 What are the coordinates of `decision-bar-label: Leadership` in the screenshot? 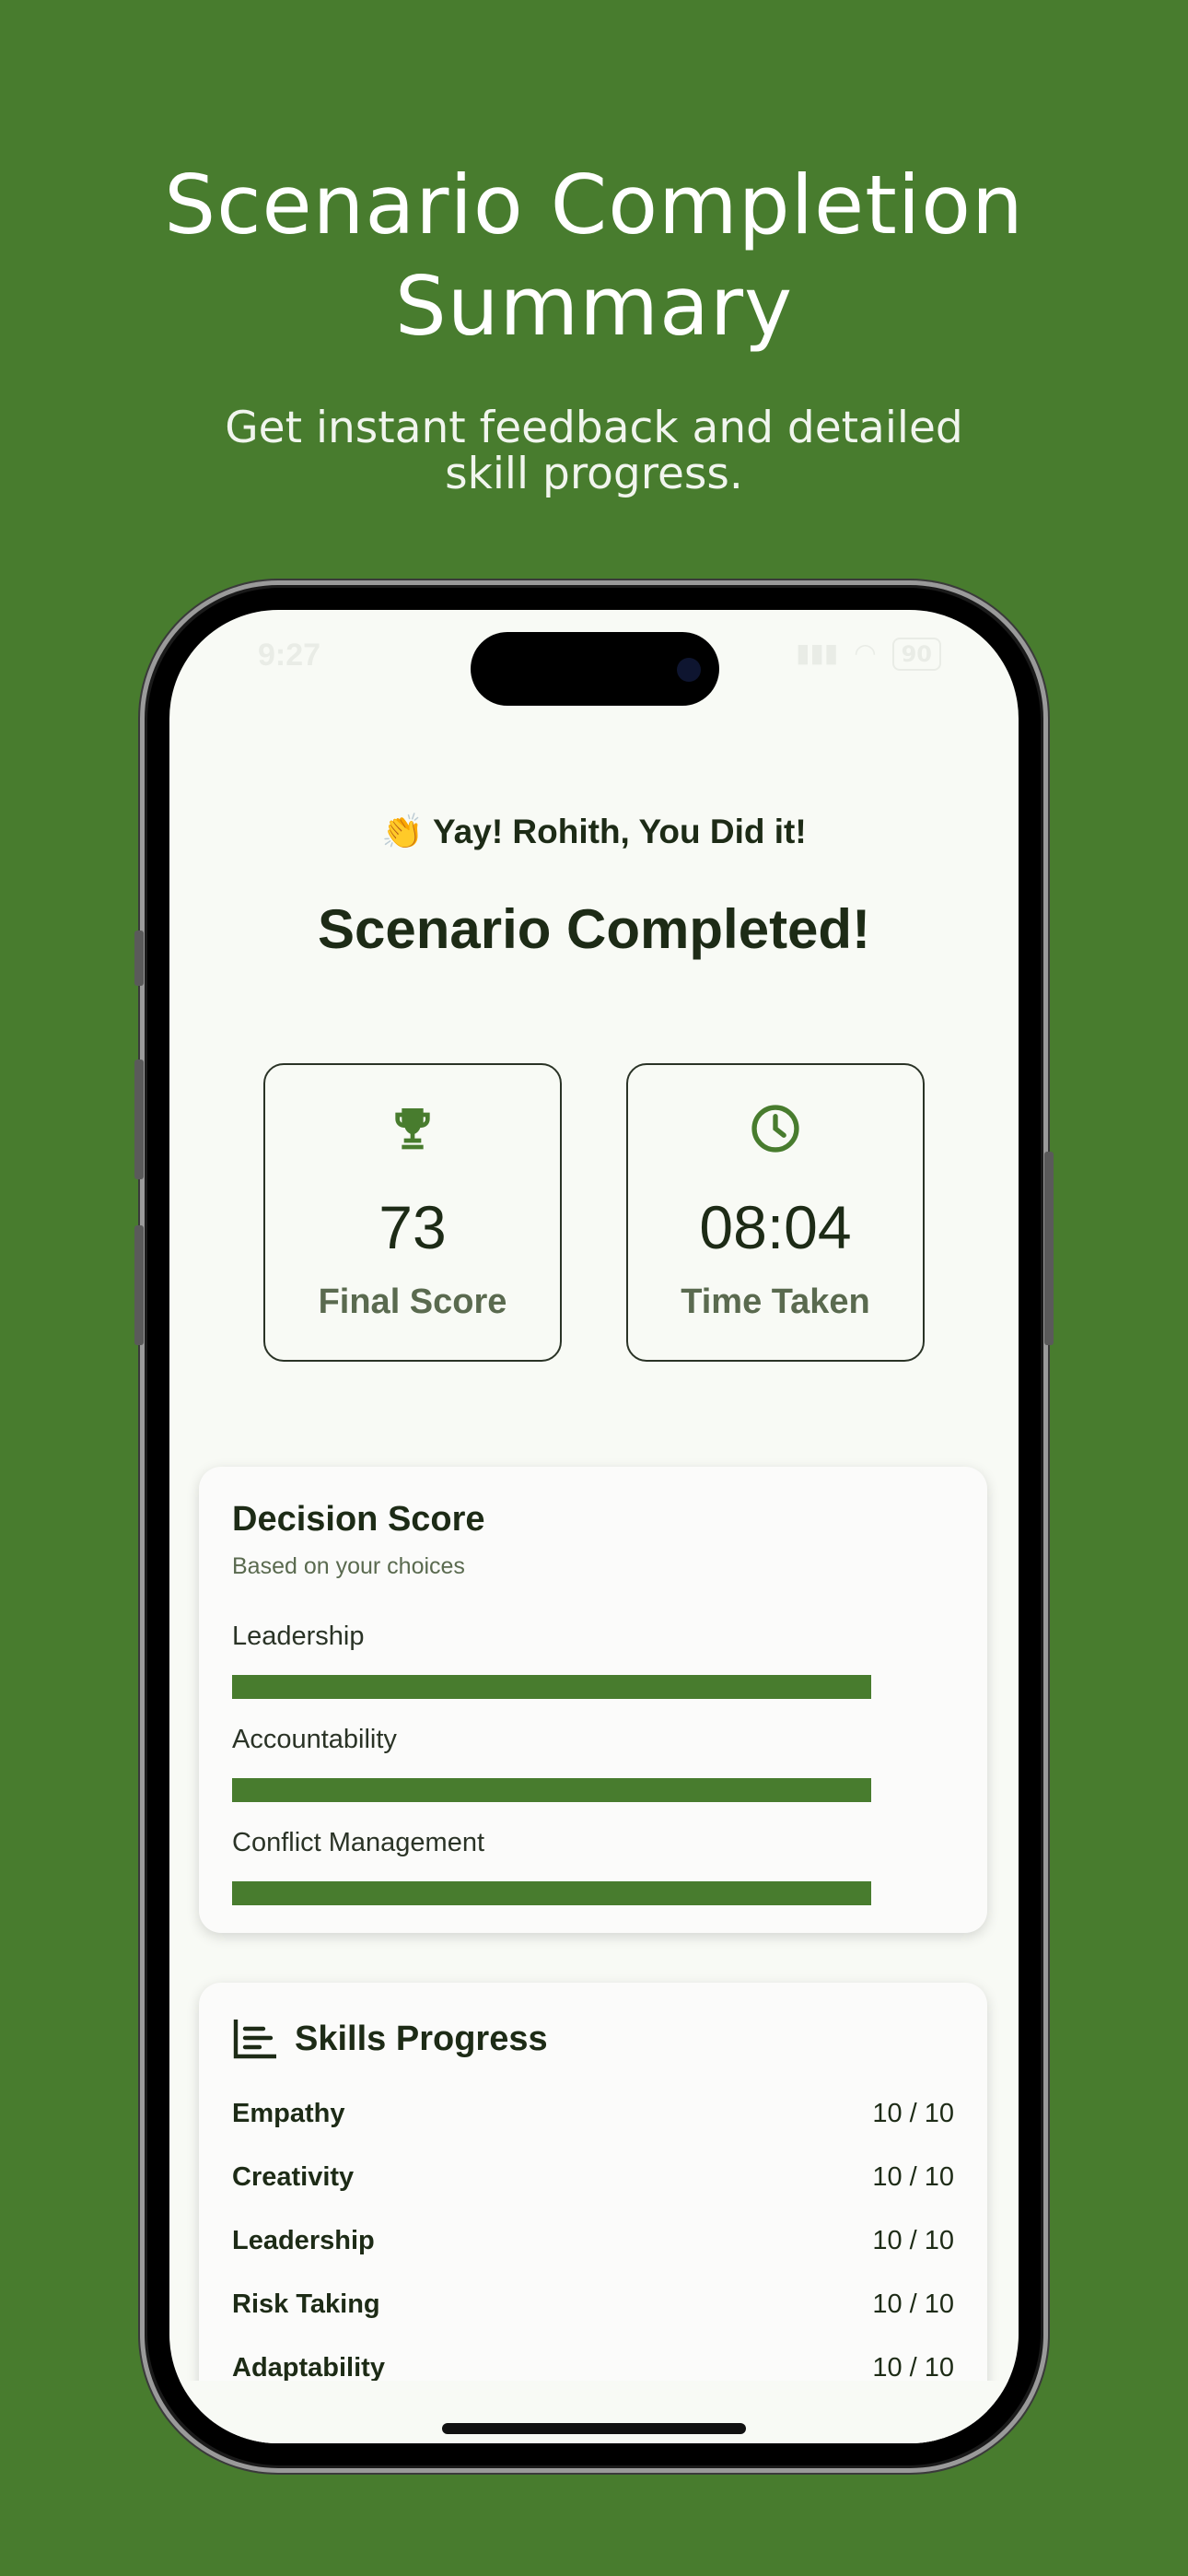 It's located at (298, 1637).